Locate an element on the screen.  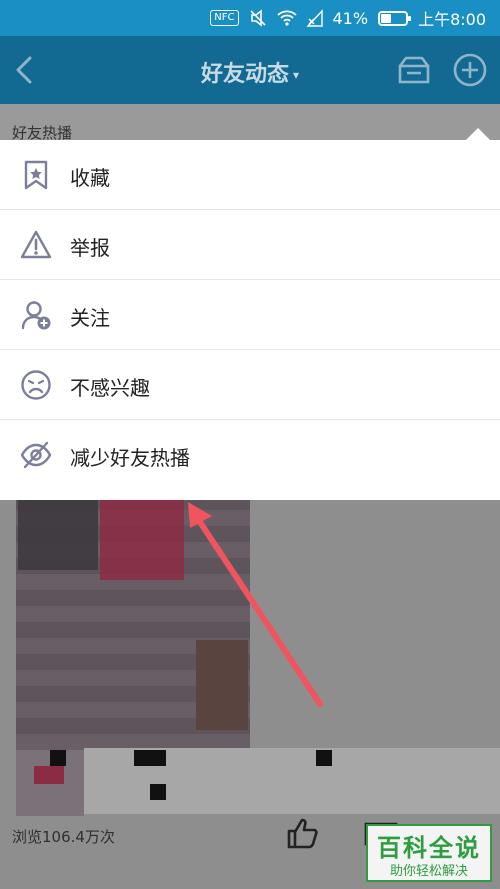
battery-fill is located at coordinates (386, 18).